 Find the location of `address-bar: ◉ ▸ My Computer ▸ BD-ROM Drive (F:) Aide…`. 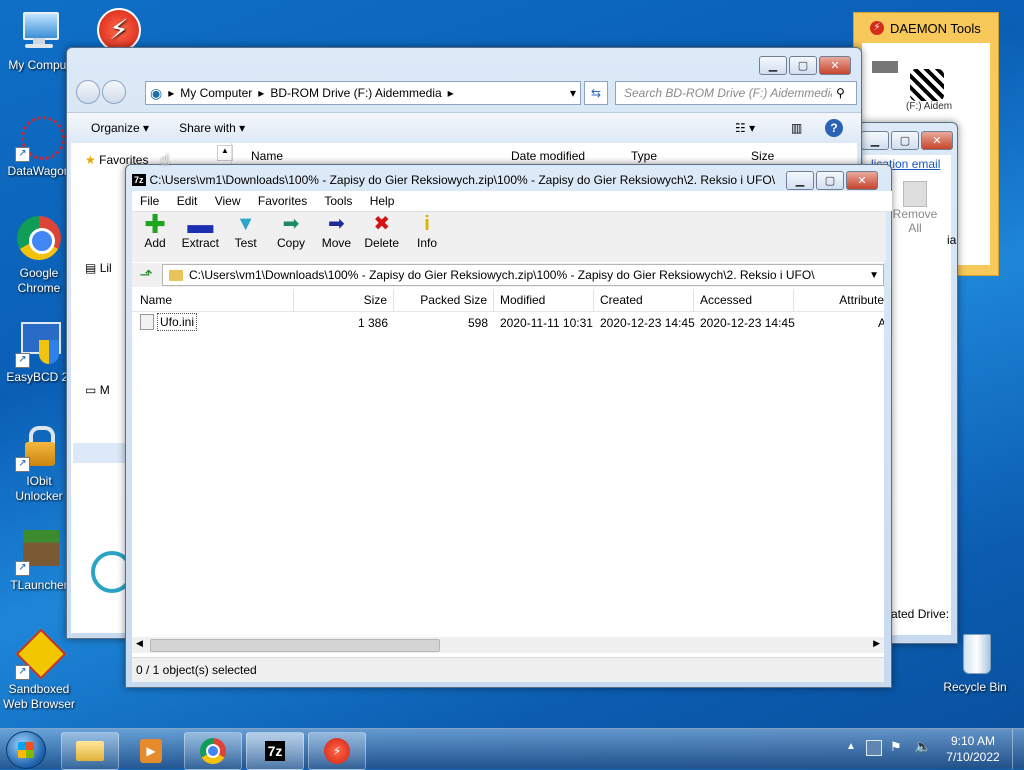

address-bar: ◉ ▸ My Computer ▸ BD-ROM Drive (F:) Aide… is located at coordinates (363, 93).